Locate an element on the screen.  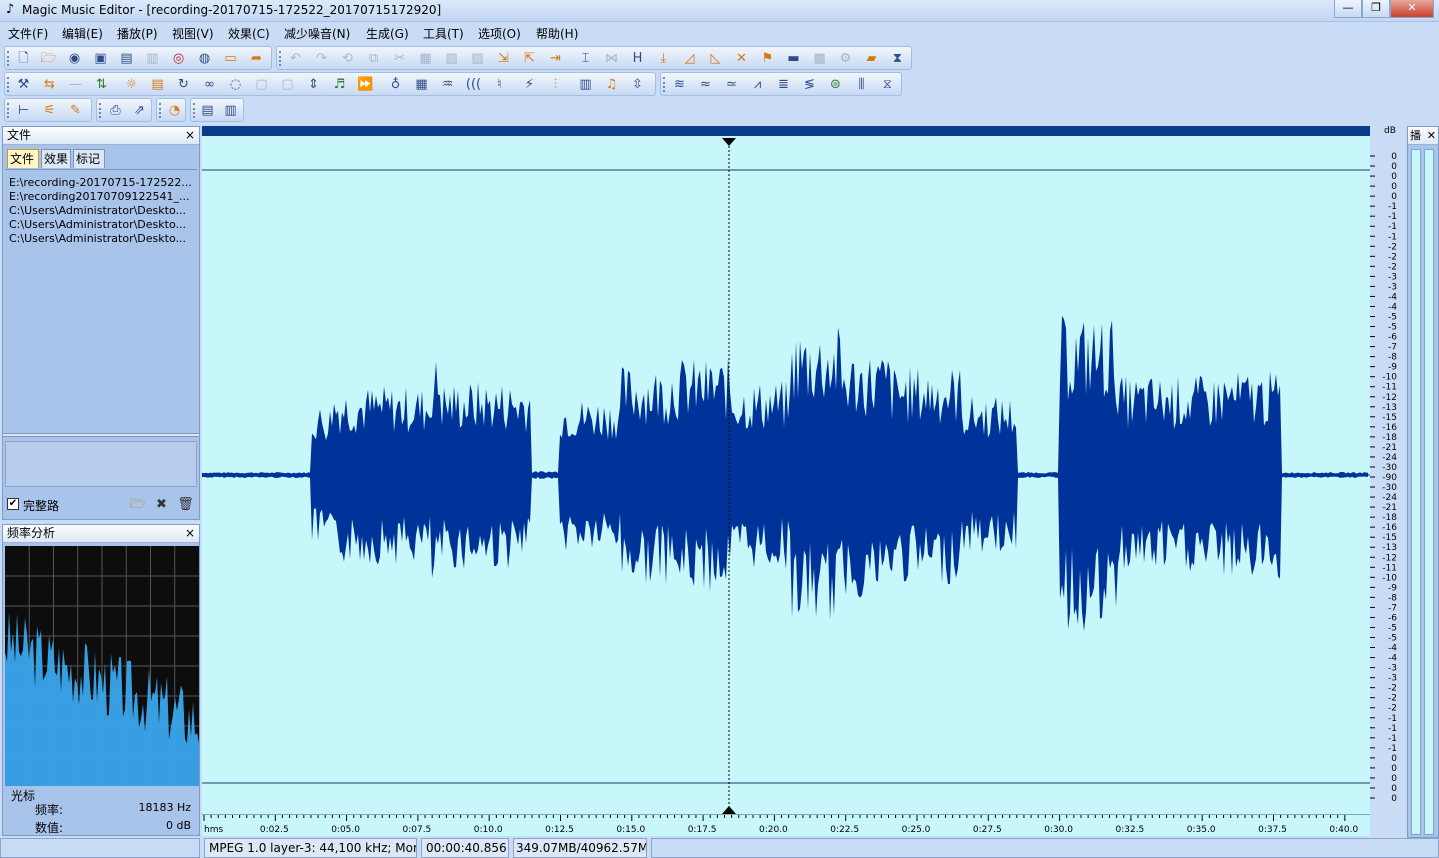
paste-mix-icon: ▧ is located at coordinates (451, 58).